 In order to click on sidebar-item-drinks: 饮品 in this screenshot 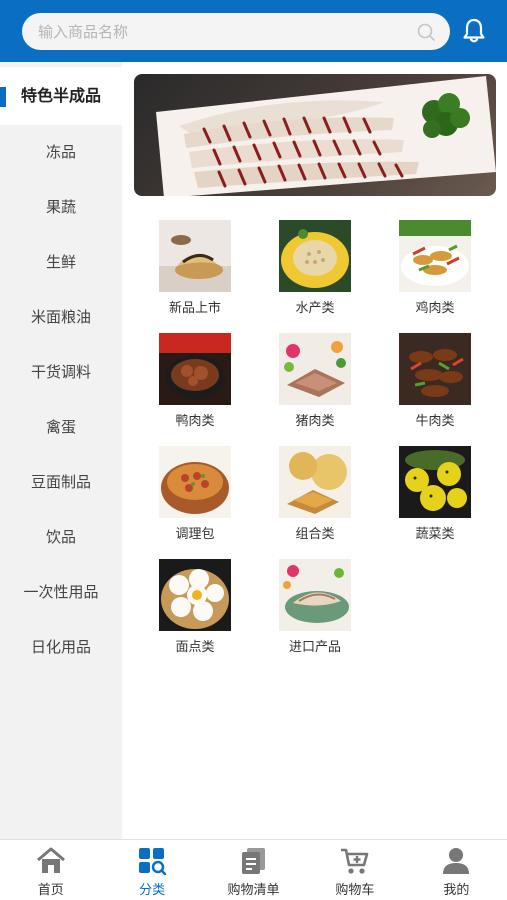, I will do `click(61, 537)`.